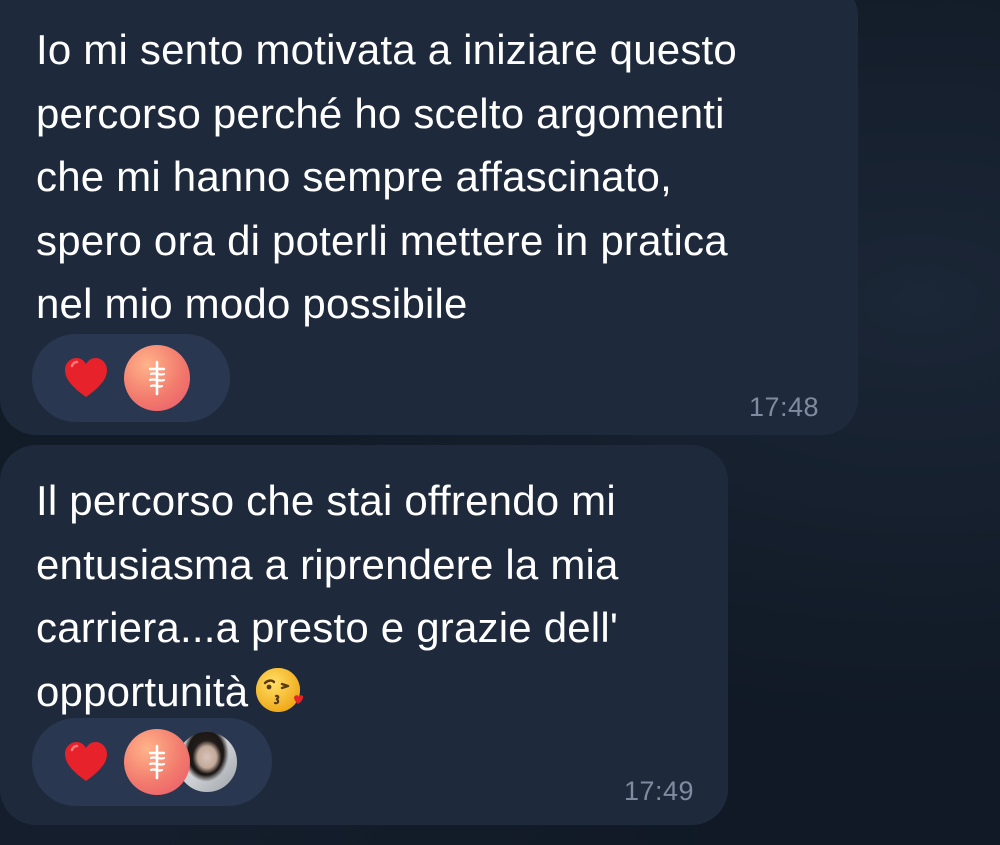  What do you see at coordinates (280, 690) in the screenshot?
I see `kissing-face-emoji-icon` at bounding box center [280, 690].